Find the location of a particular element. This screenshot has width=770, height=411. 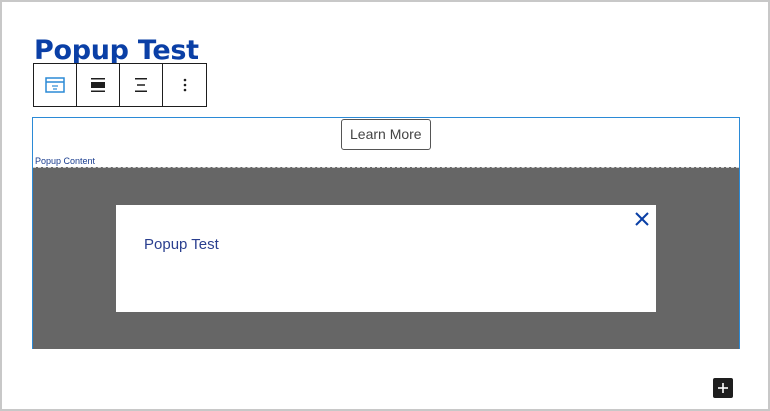

popup-block-icon is located at coordinates (55, 85).